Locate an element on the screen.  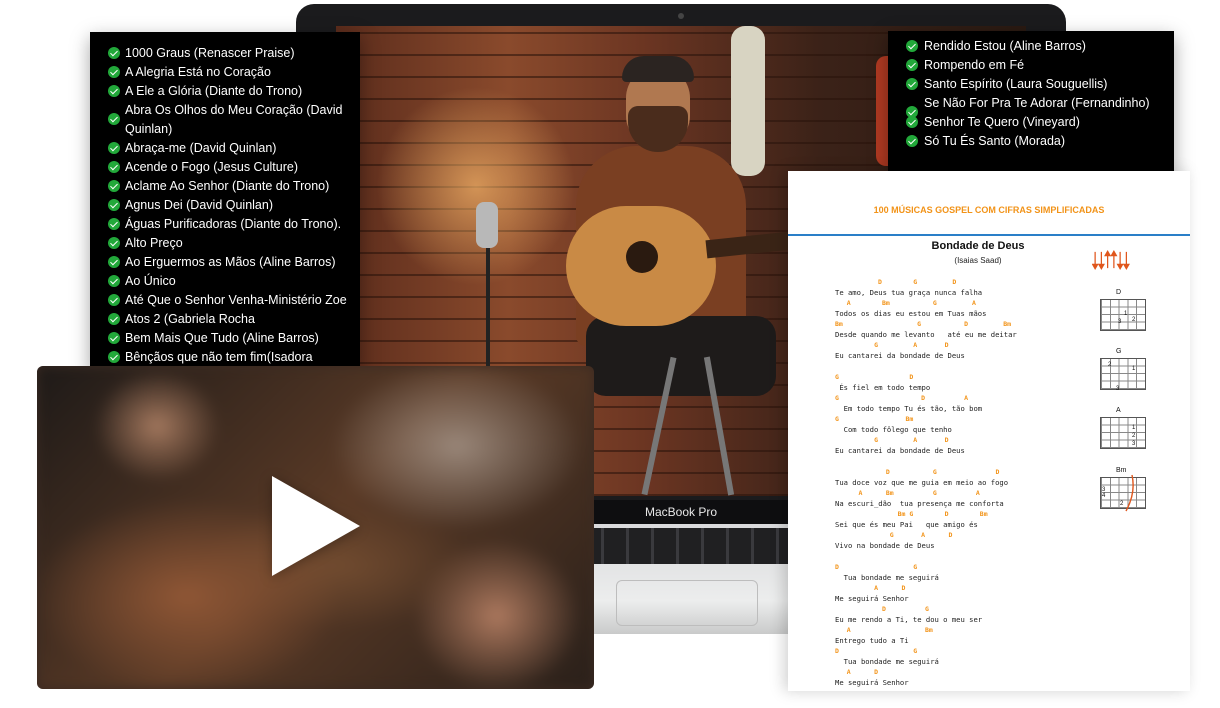
song-list-item: Águas Purificadoras (Diante do Trono). is located at coordinates (230, 224).